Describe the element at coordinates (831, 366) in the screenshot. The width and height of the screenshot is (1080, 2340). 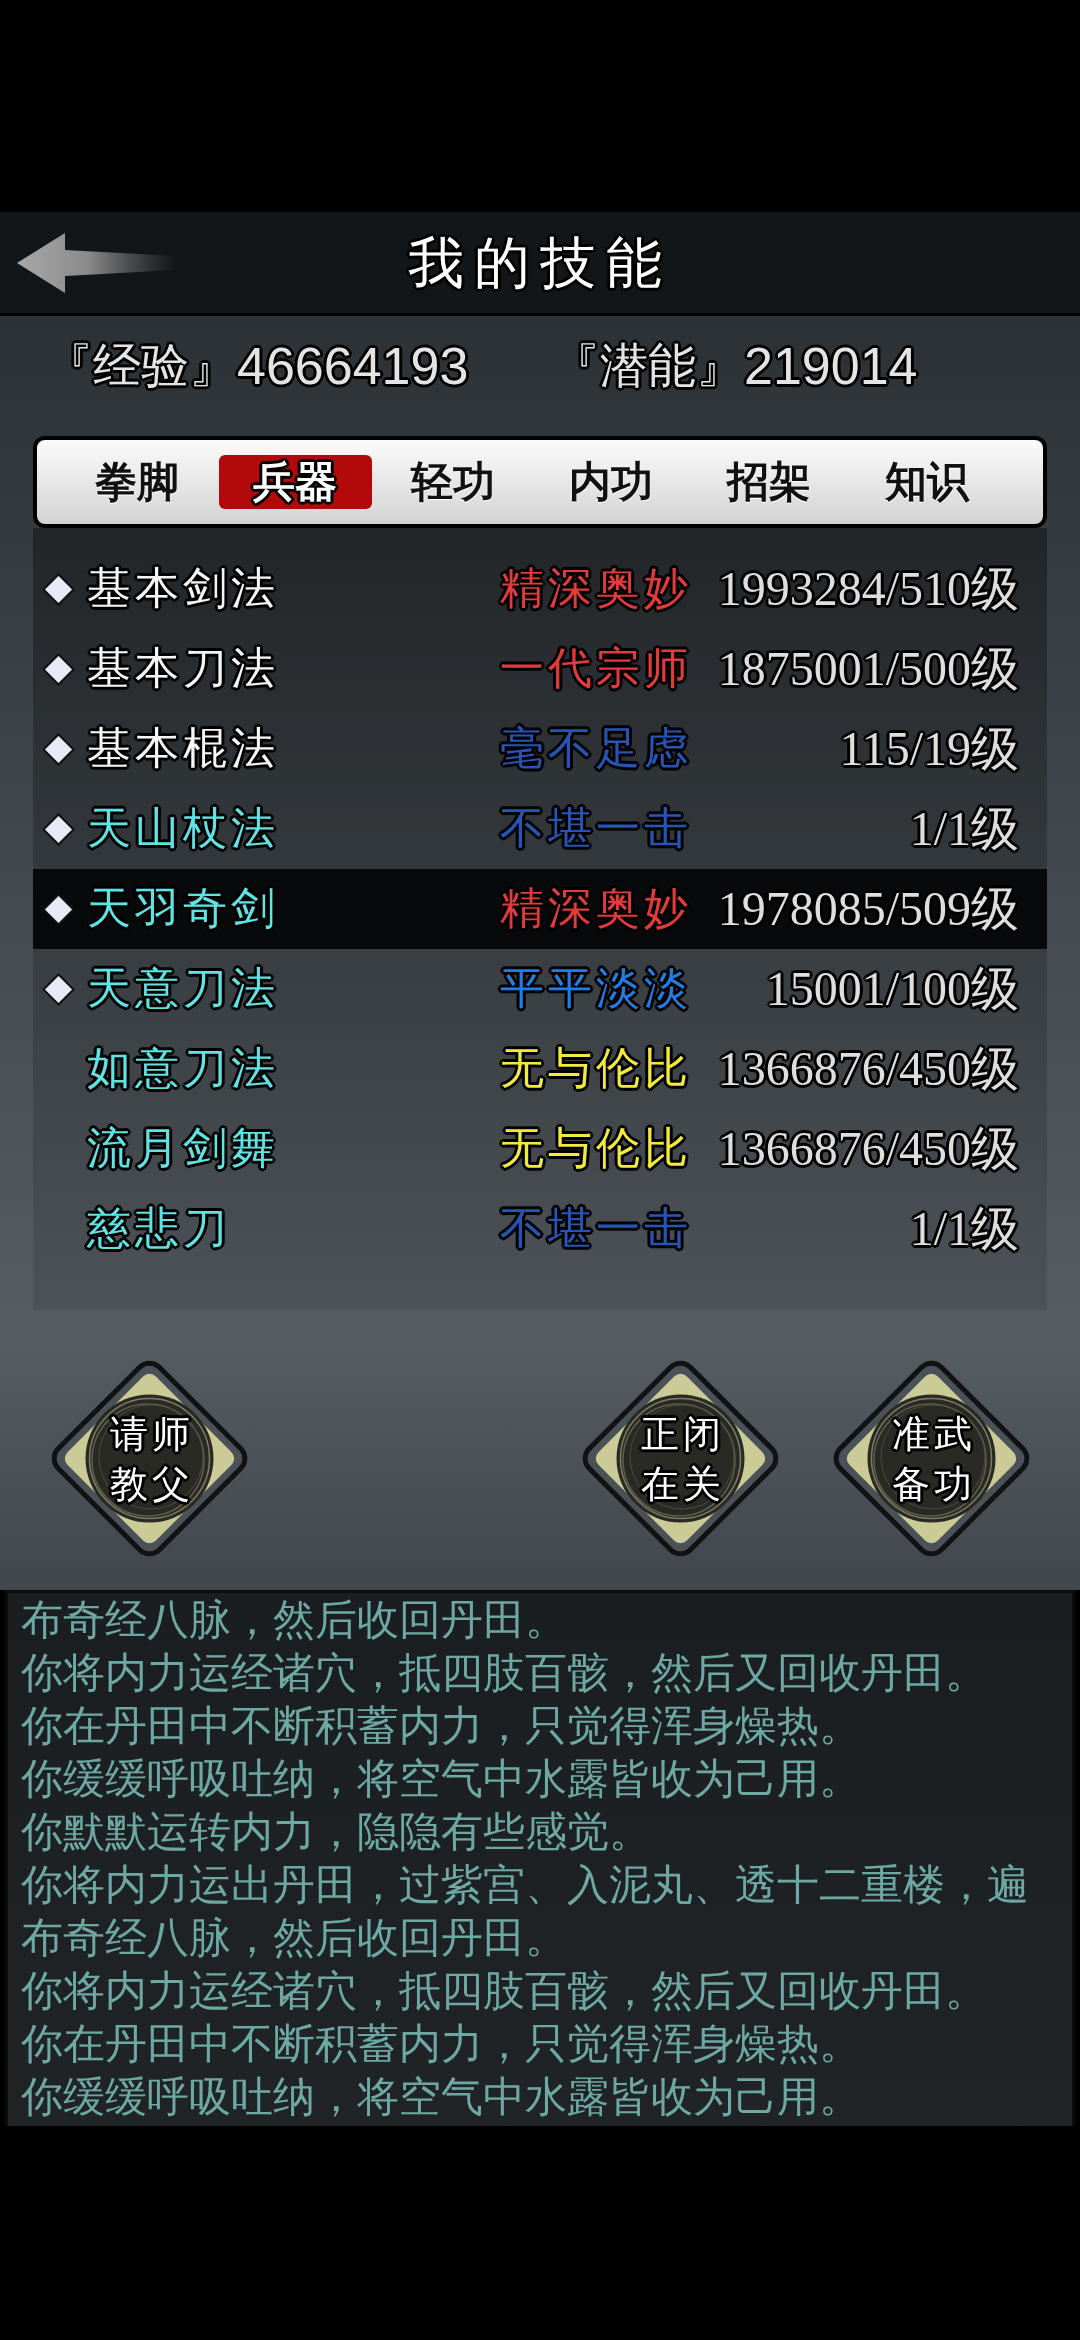
I see `stat-value: 219014` at that location.